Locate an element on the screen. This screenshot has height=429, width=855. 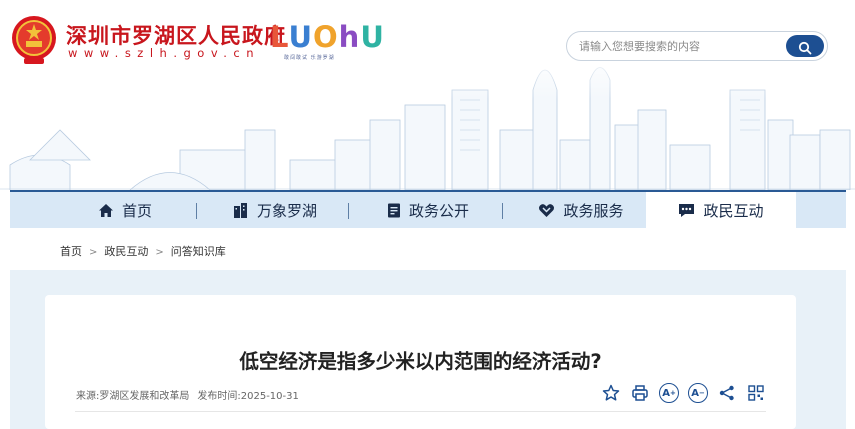
print-icon is located at coordinates (640, 393).